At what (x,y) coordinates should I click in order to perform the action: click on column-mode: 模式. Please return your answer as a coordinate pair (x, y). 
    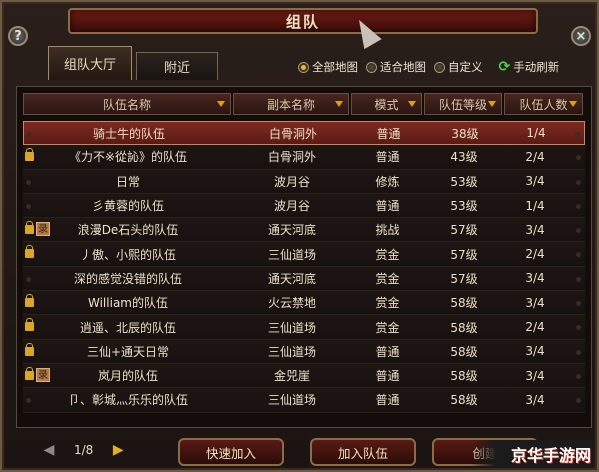
    Looking at the image, I should click on (386, 104).